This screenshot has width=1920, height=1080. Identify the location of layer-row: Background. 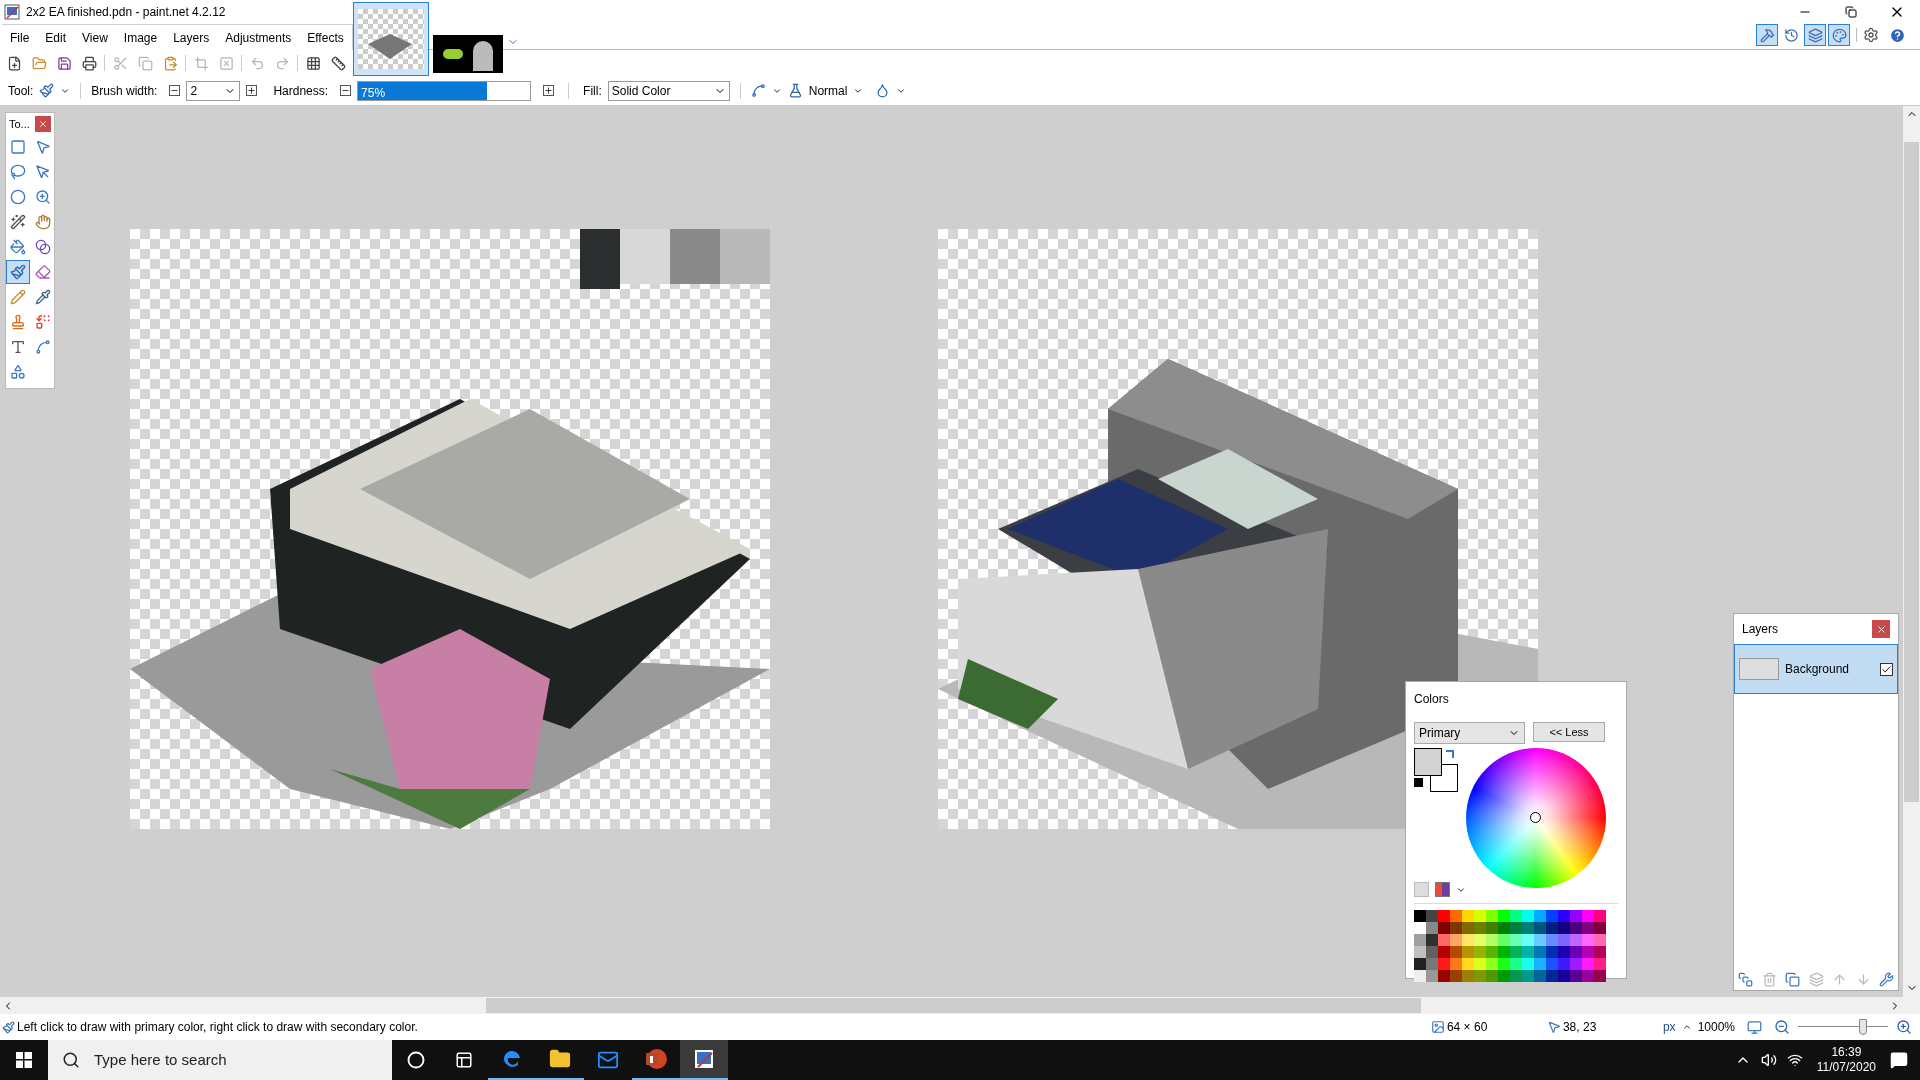
(1816, 669).